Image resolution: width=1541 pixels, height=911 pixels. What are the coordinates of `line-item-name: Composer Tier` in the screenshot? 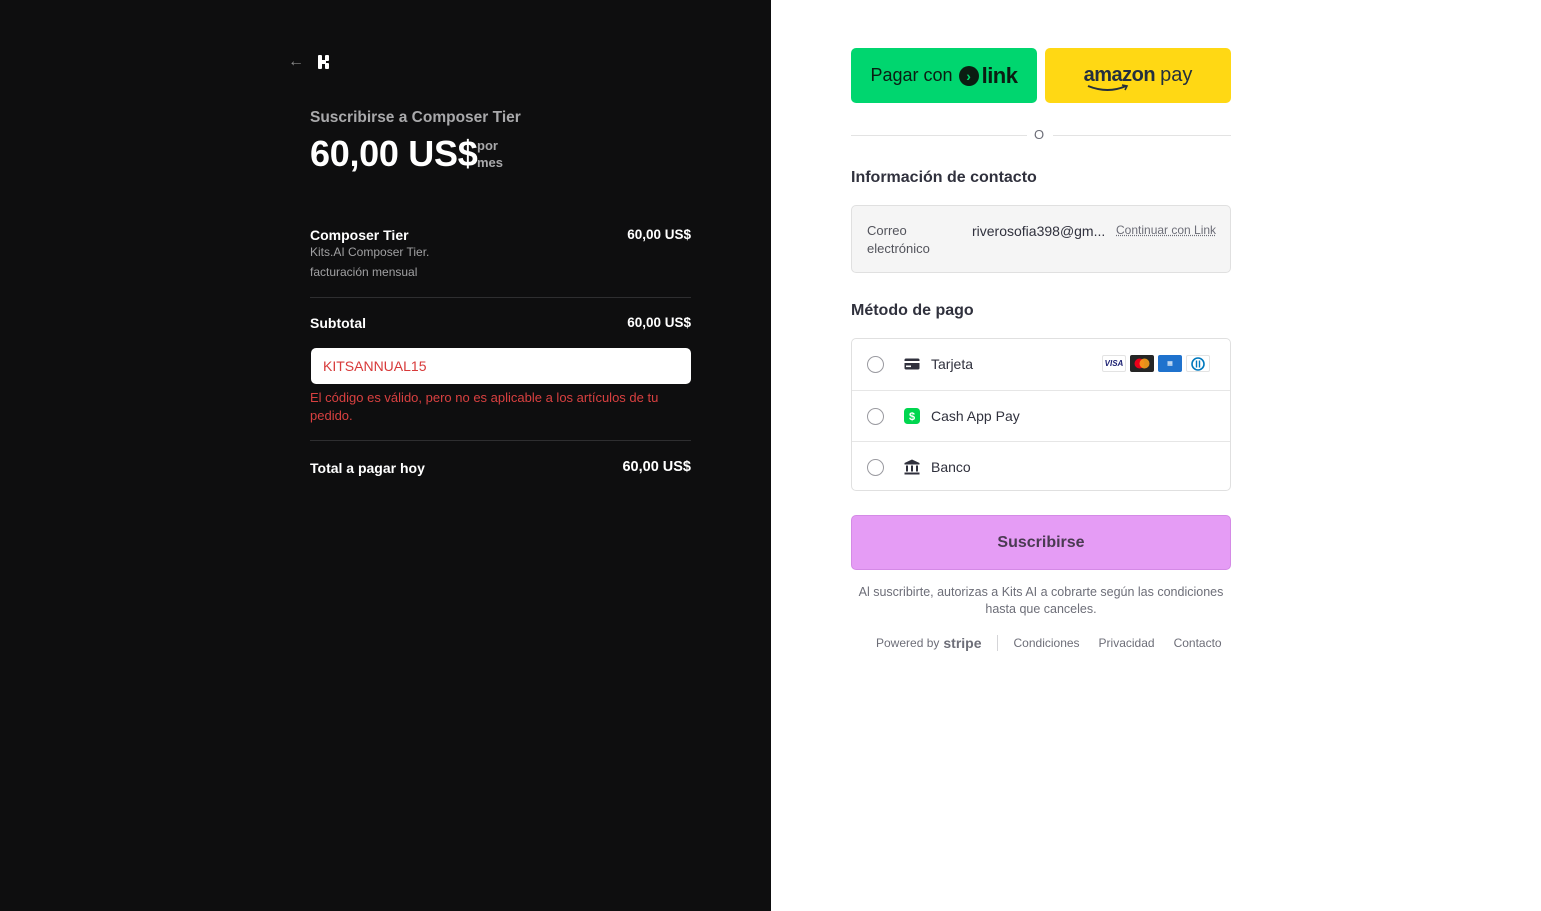 It's located at (359, 235).